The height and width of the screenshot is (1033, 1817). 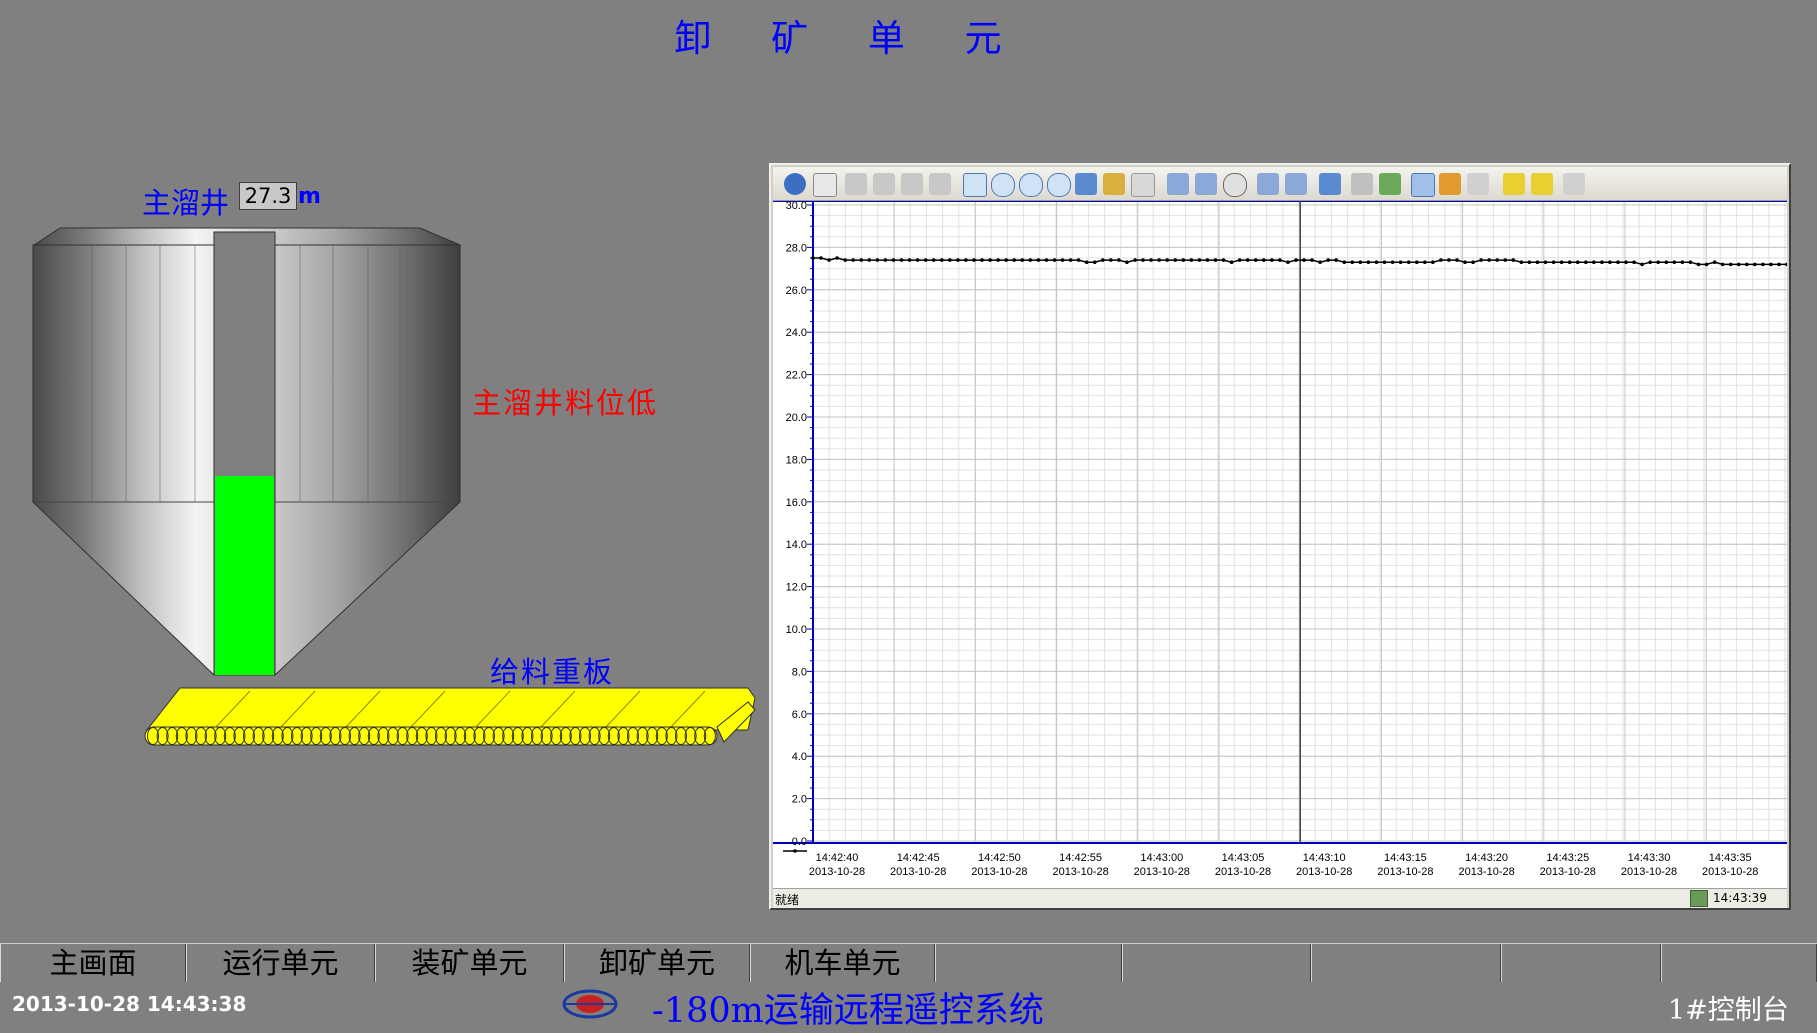 What do you see at coordinates (657, 963) in the screenshot?
I see `nav-unloading-unit: 卸矿单元` at bounding box center [657, 963].